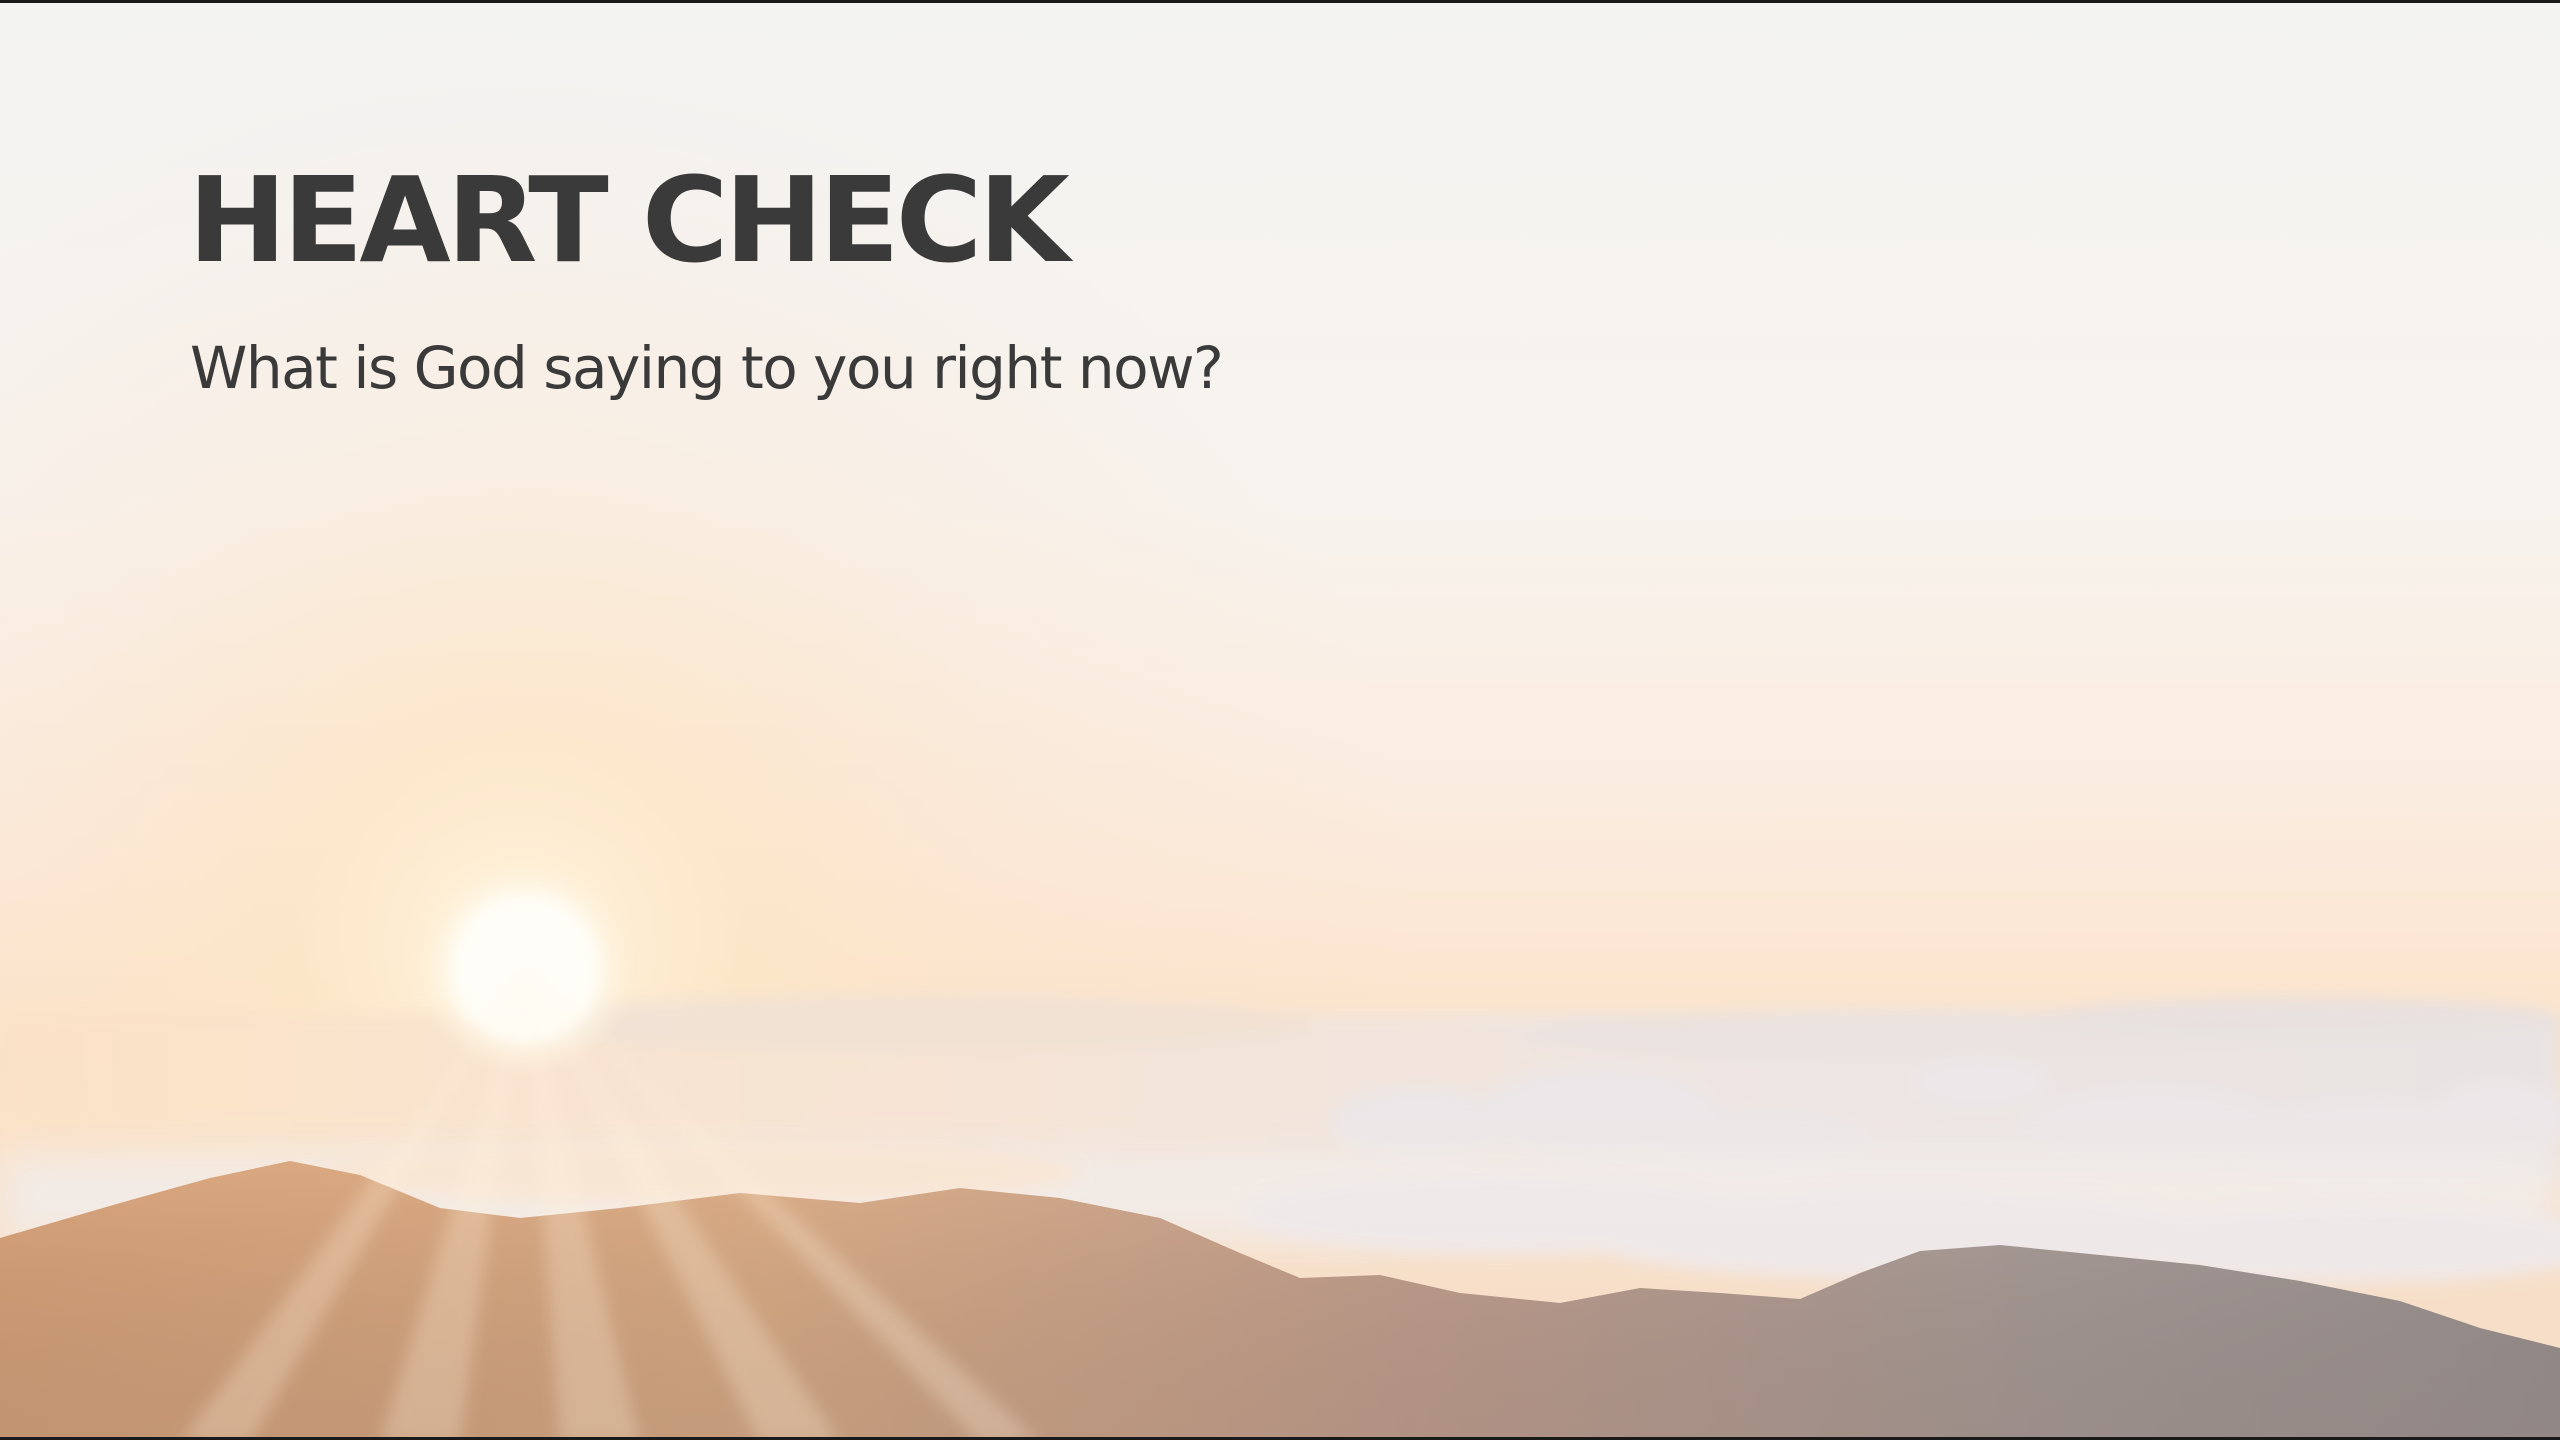  What do you see at coordinates (707, 368) in the screenshot?
I see `slide-subtitle: What is God saying to you right now?` at bounding box center [707, 368].